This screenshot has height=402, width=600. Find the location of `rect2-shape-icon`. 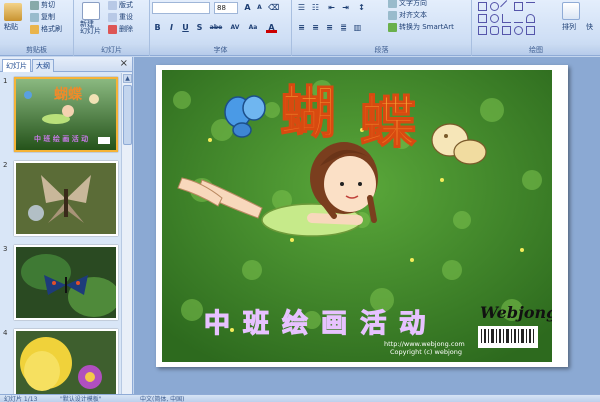

rect2-shape-icon is located at coordinates (482, 18).